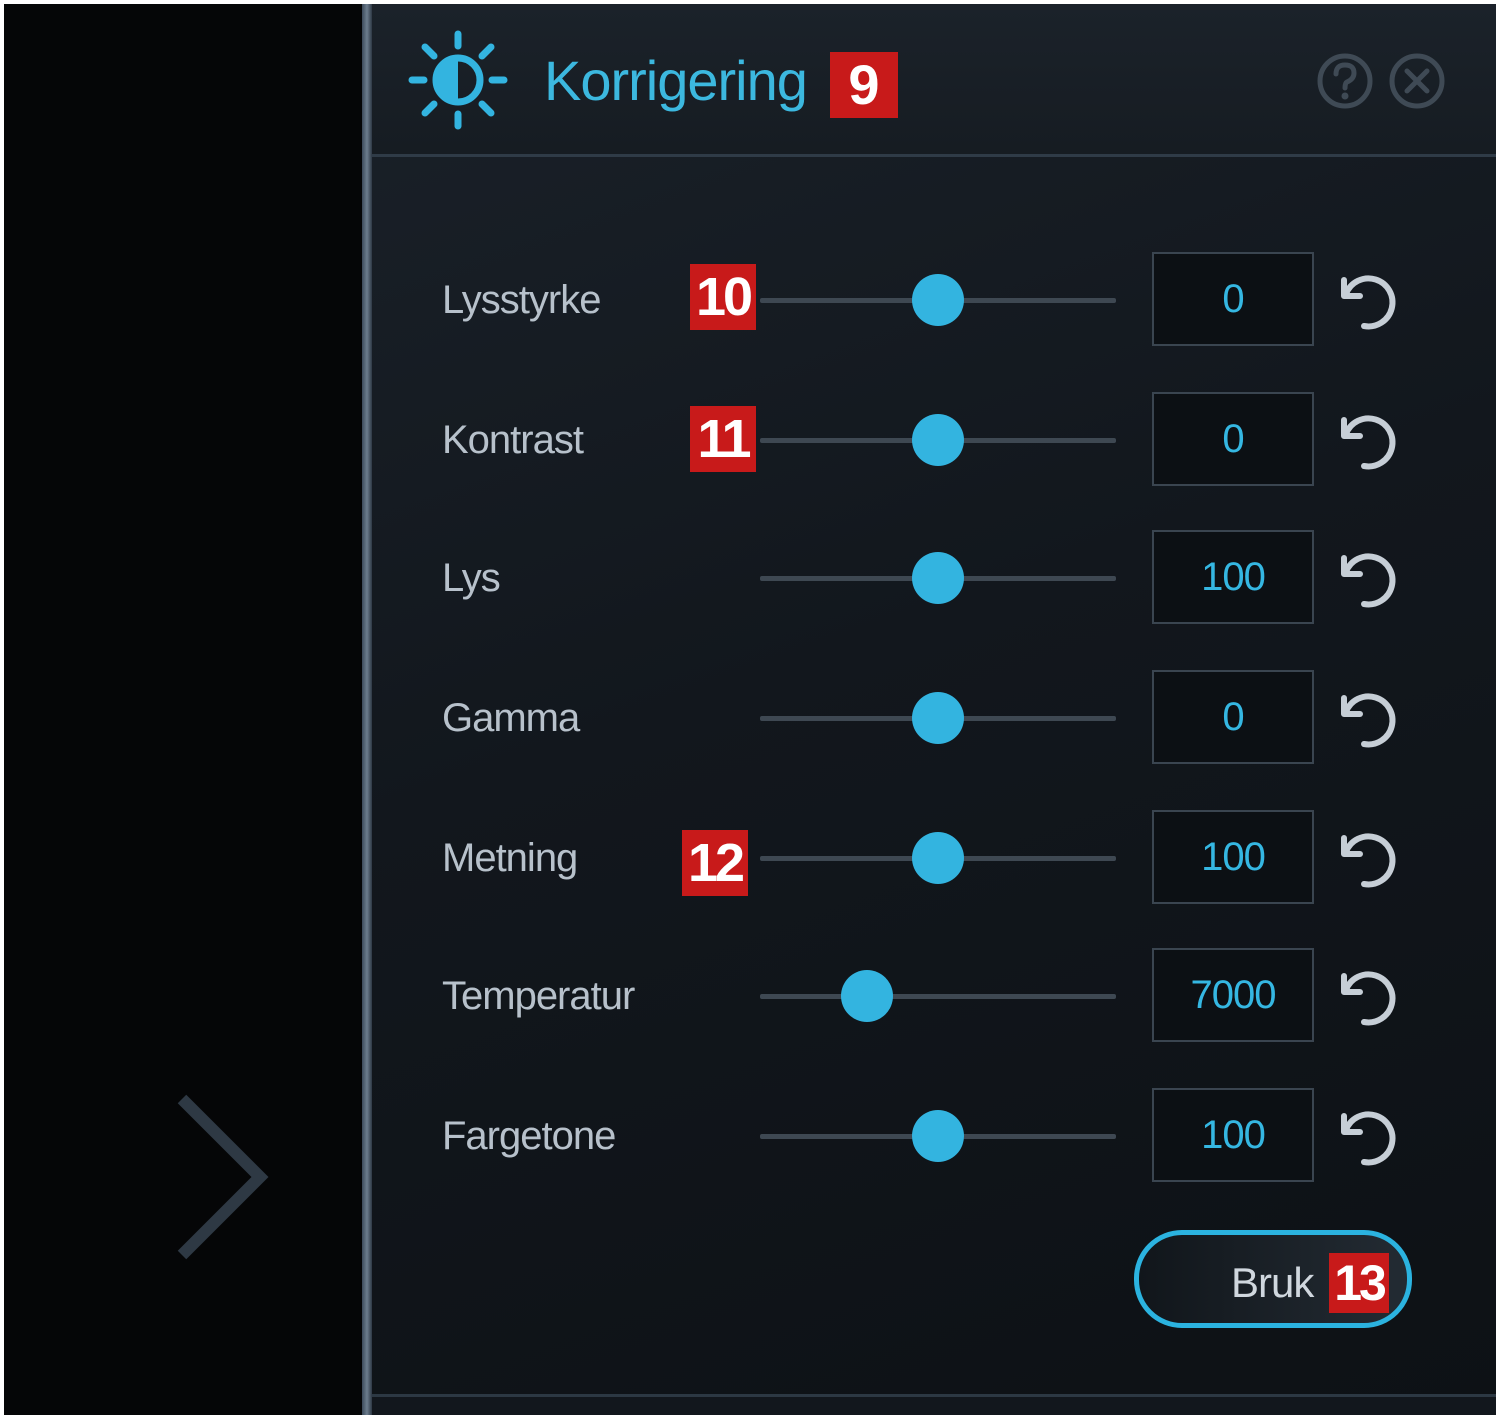 This screenshot has height=1419, width=1500. What do you see at coordinates (715, 863) in the screenshot?
I see `callout-badge-saturation: 12` at bounding box center [715, 863].